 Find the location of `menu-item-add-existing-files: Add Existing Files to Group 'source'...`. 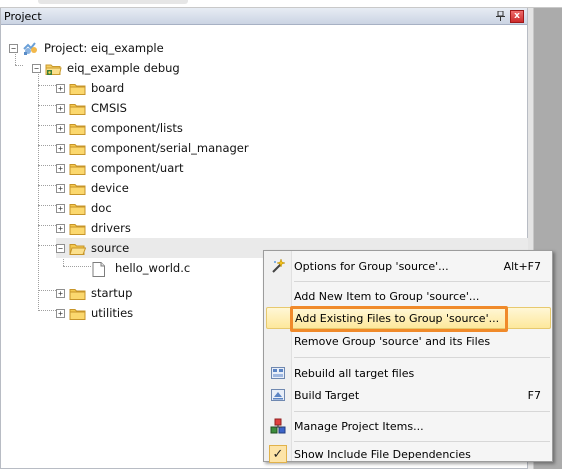

menu-item-add-existing-files: Add Existing Files to Group 'source'... is located at coordinates (408, 318).